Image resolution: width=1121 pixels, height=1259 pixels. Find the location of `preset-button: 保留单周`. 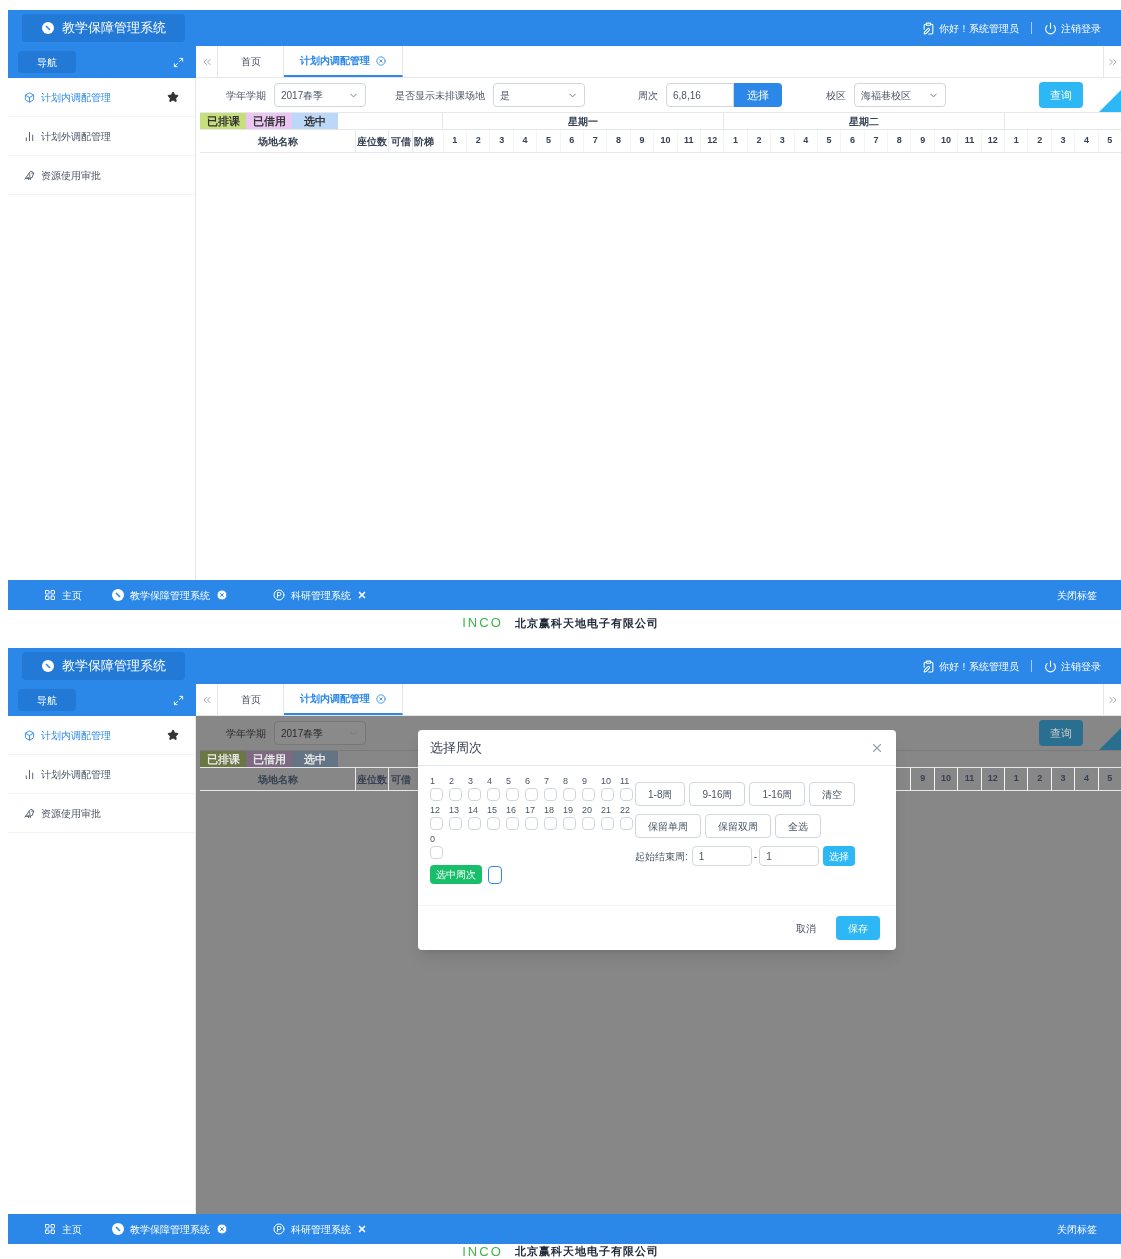

preset-button: 保留单周 is located at coordinates (668, 826).